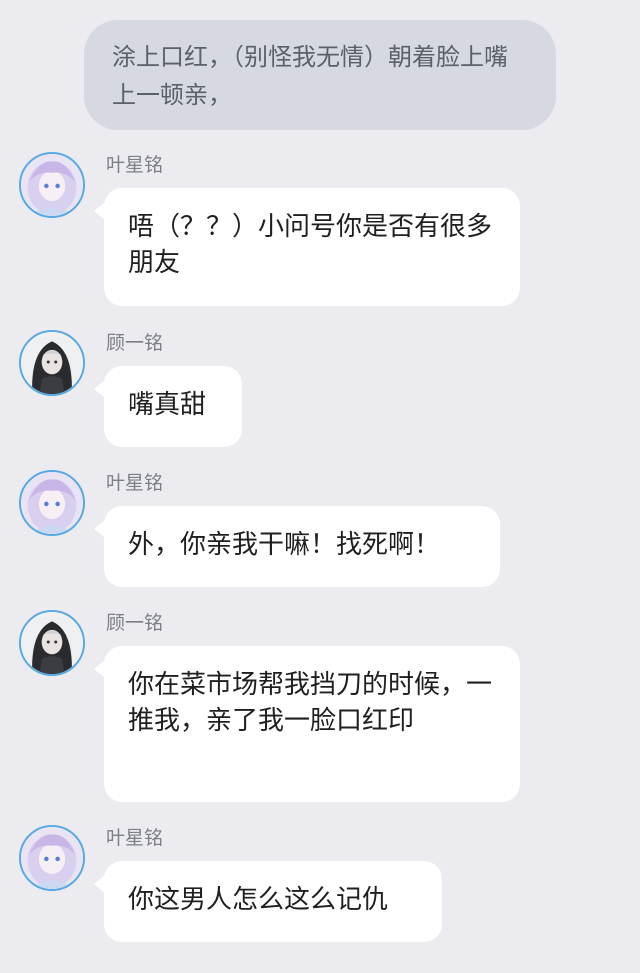 The width and height of the screenshot is (640, 973). I want to click on narration-text: 涂上口红，（别怪我无情）朝着脸上嘴上一顿亲，, so click(310, 76).